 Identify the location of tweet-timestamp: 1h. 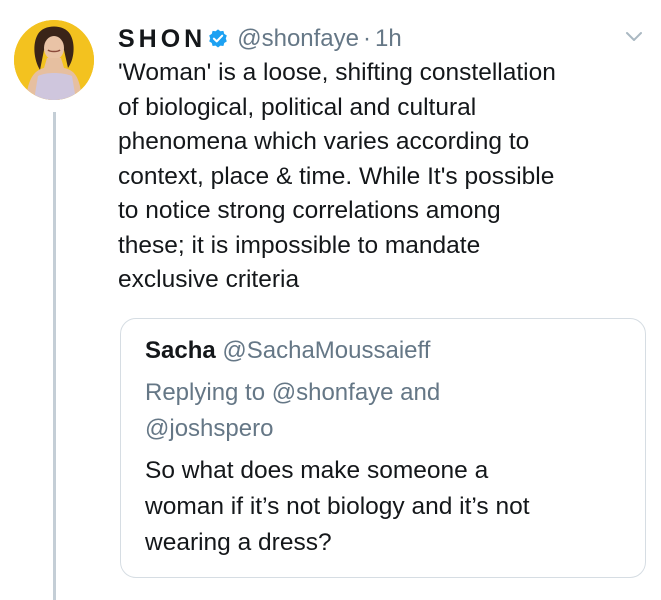
(388, 39).